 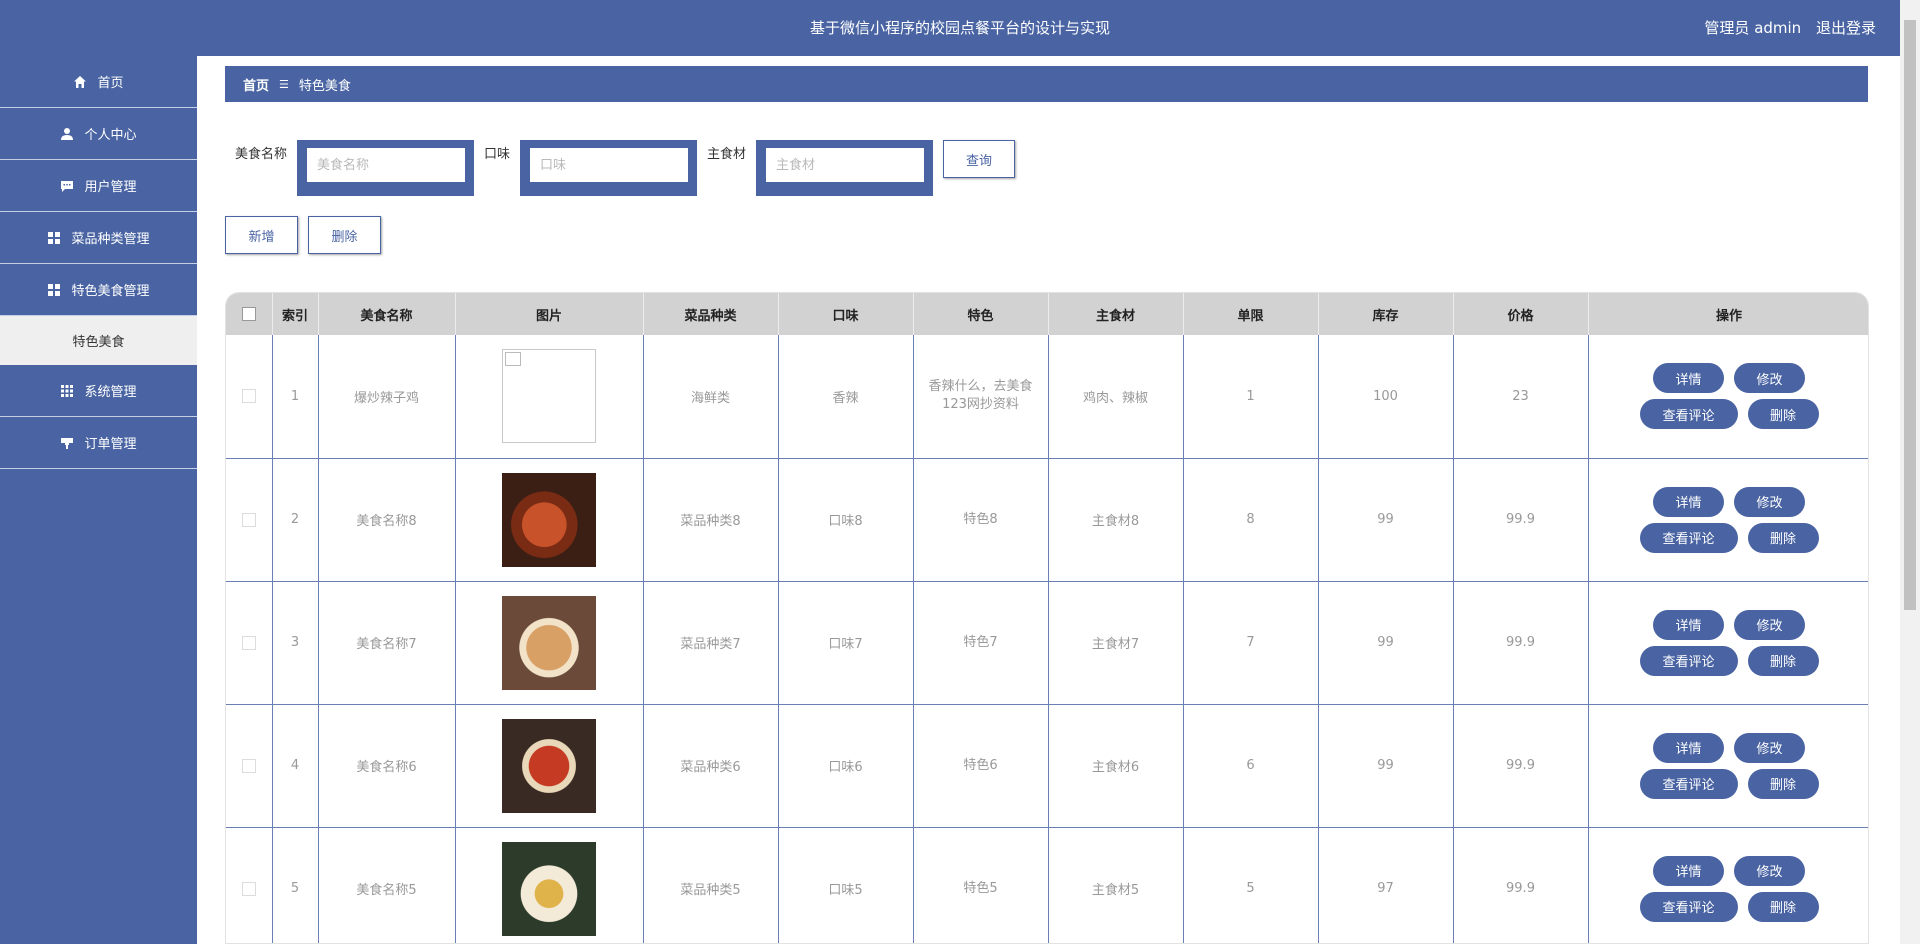 What do you see at coordinates (1251, 643) in the screenshot?
I see `limit-cell: 7` at bounding box center [1251, 643].